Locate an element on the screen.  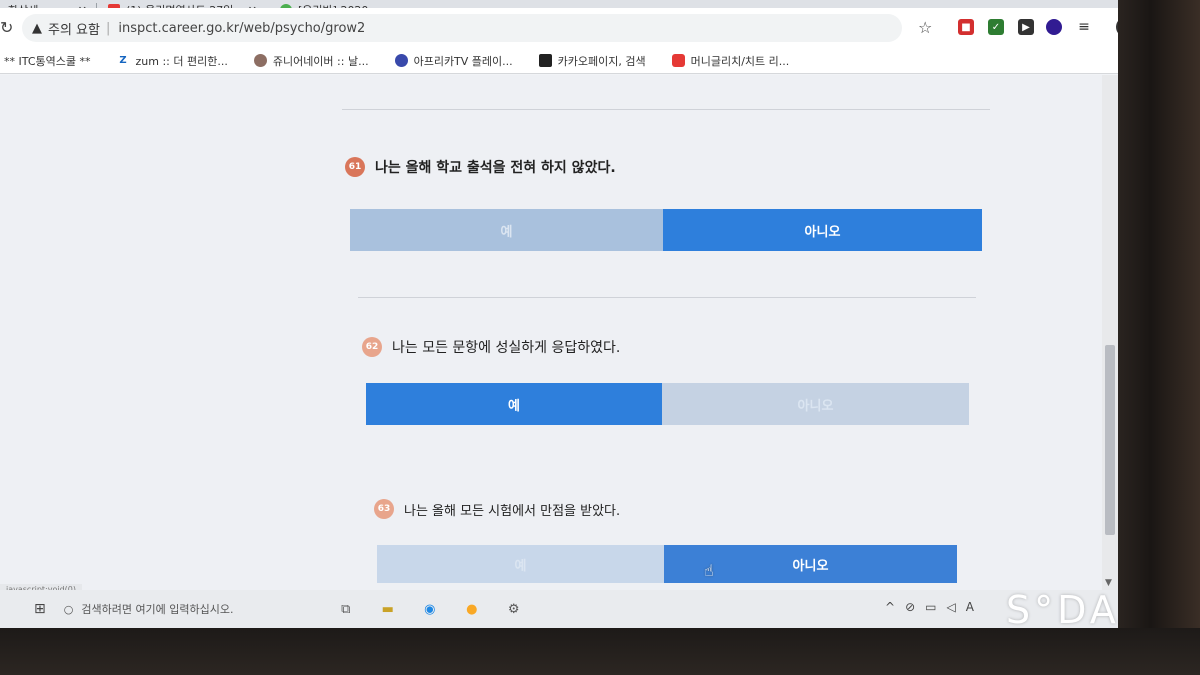
youtube-icon is located at coordinates (678, 60).